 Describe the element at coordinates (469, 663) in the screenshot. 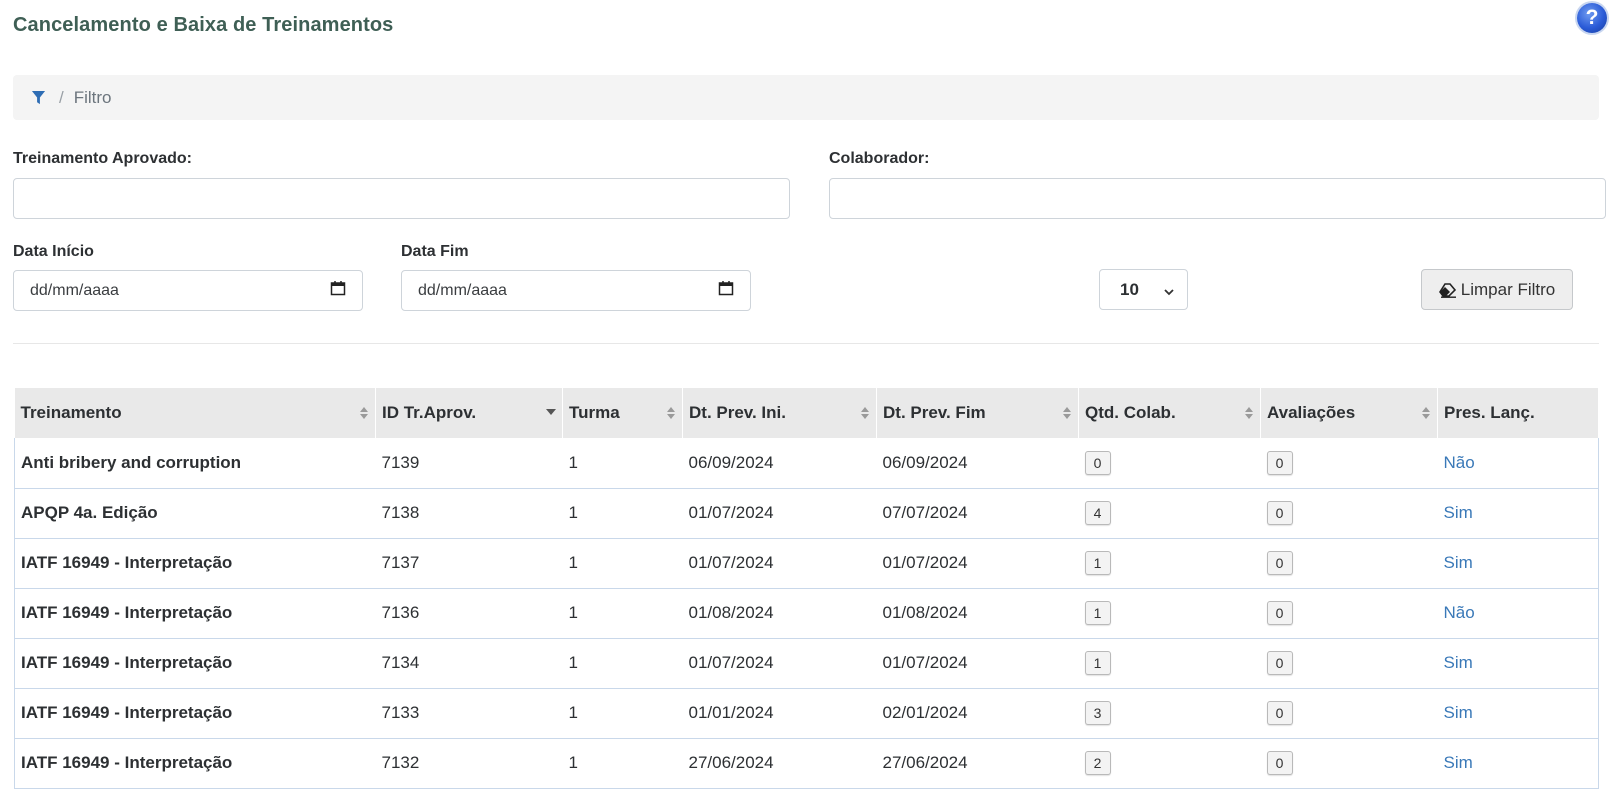

I see `cell-id: 7134` at that location.